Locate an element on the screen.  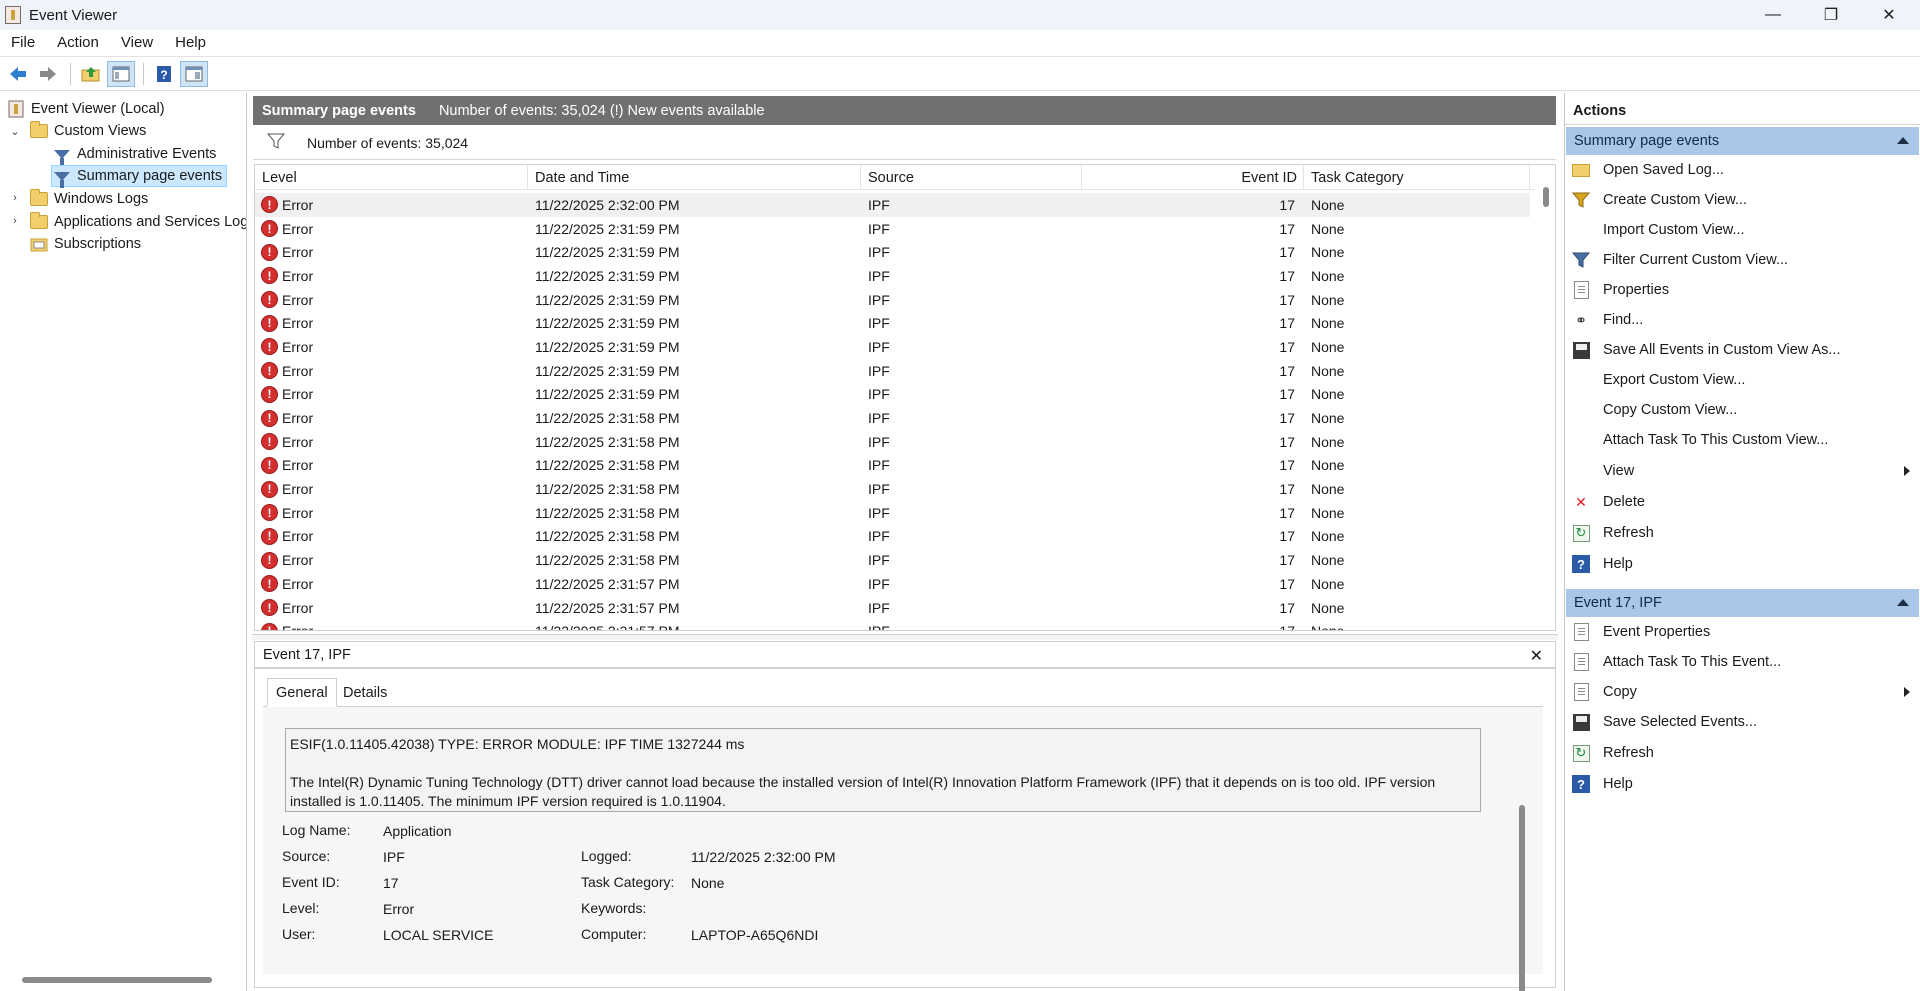
table-row: ! Error 11/22/2025 2:32:00 PM IPF 17 None is located at coordinates (892, 205).